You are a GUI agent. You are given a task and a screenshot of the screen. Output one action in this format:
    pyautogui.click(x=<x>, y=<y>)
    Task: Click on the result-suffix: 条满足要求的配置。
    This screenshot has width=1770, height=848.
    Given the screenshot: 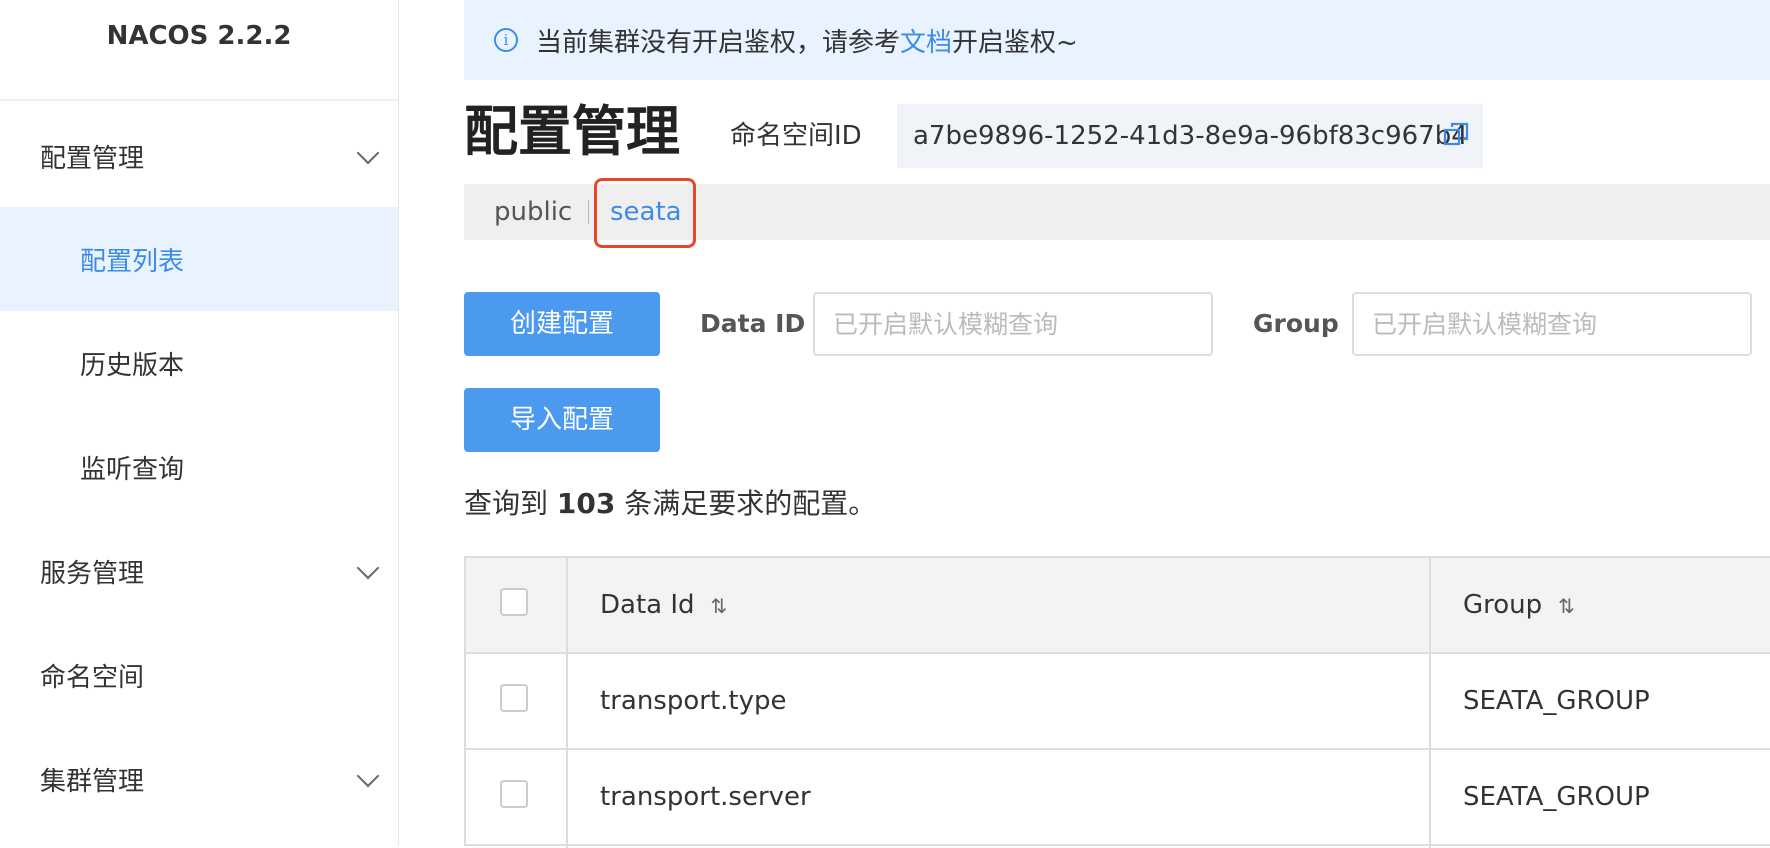 What is the action you would take?
    pyautogui.click(x=750, y=503)
    